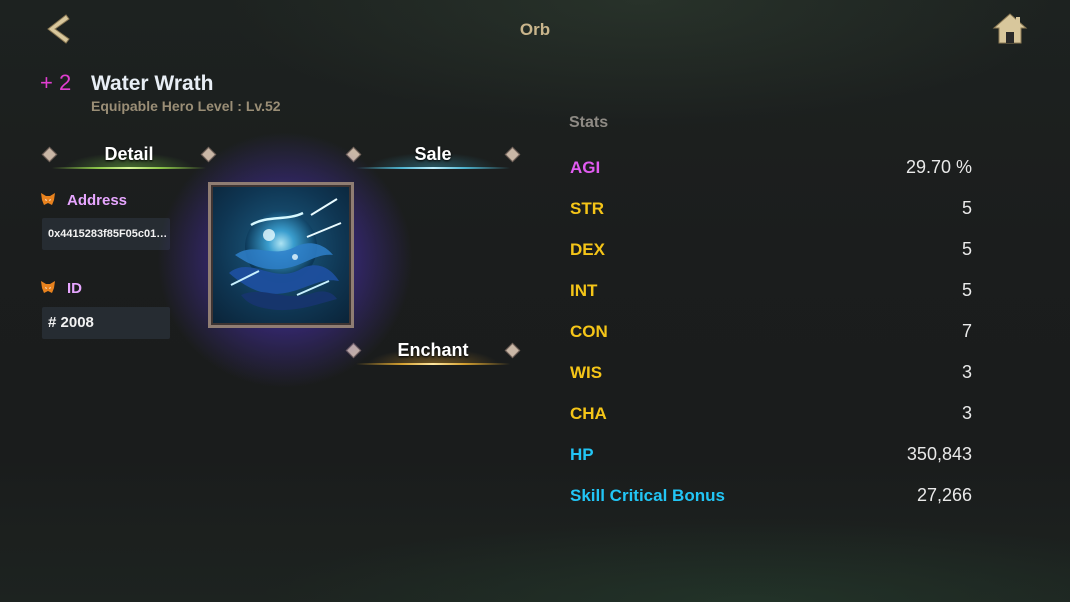  I want to click on home-button, so click(1010, 29).